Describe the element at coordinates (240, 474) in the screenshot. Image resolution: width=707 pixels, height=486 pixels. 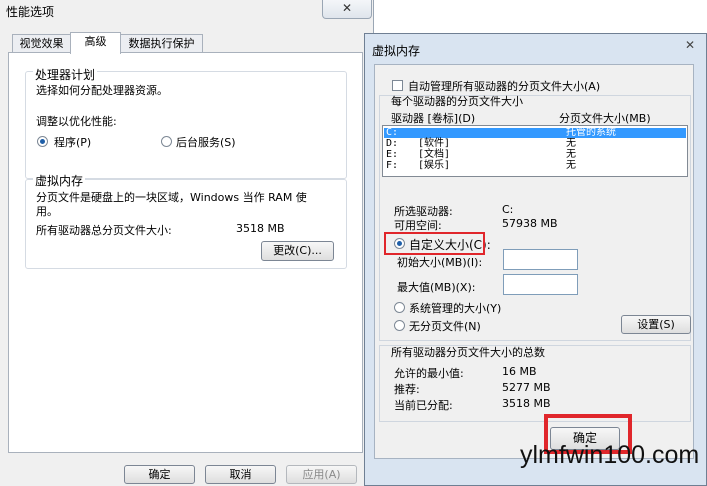
I see `cancel-button: 取消` at that location.